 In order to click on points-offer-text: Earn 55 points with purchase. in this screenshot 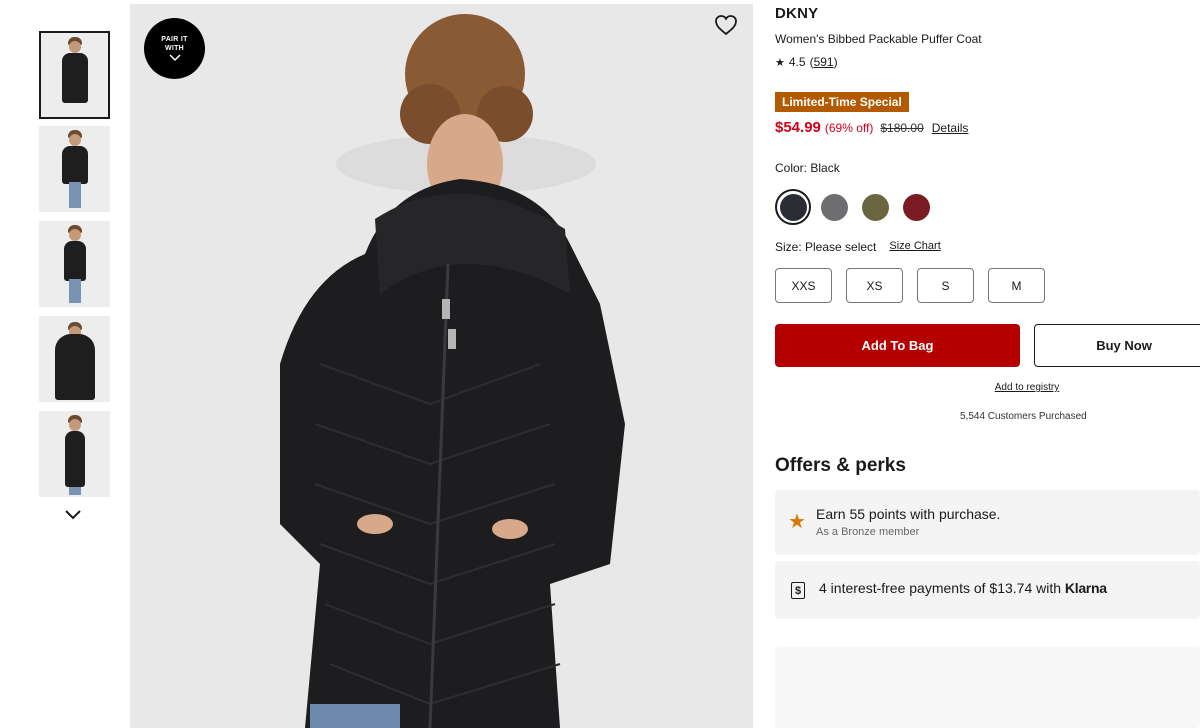, I will do `click(908, 514)`.